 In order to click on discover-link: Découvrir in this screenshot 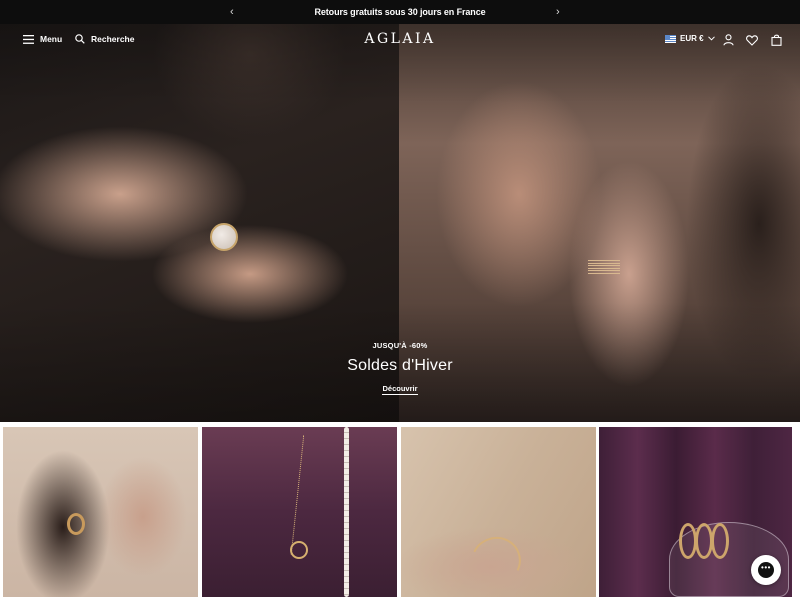, I will do `click(400, 389)`.